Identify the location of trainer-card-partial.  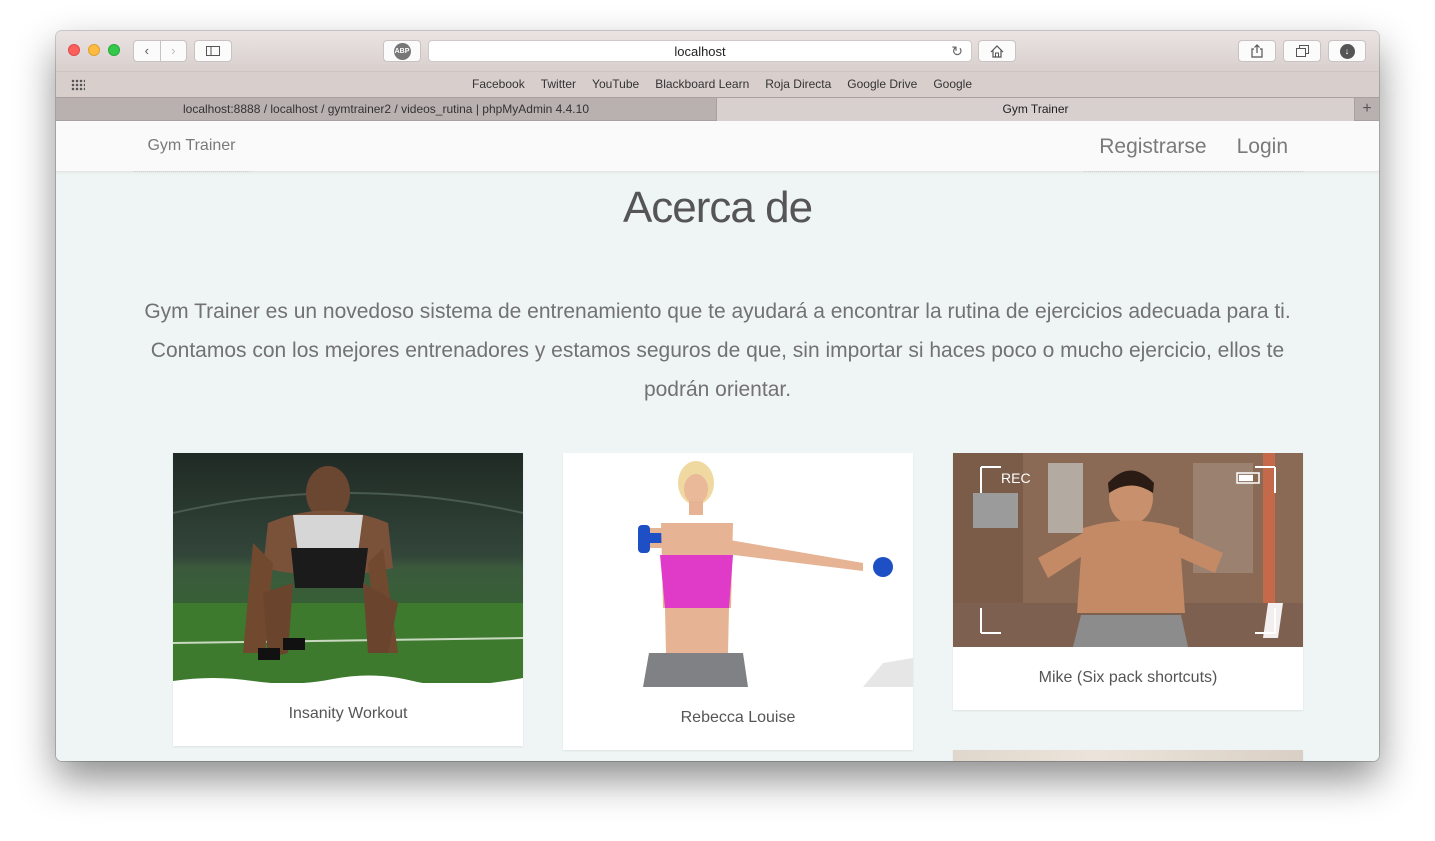
(1128, 755).